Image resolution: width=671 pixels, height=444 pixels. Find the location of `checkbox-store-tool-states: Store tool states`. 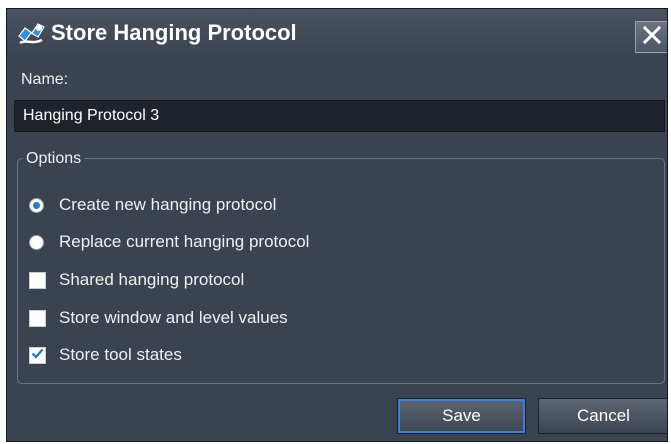

checkbox-store-tool-states: Store tool states is located at coordinates (105, 355).